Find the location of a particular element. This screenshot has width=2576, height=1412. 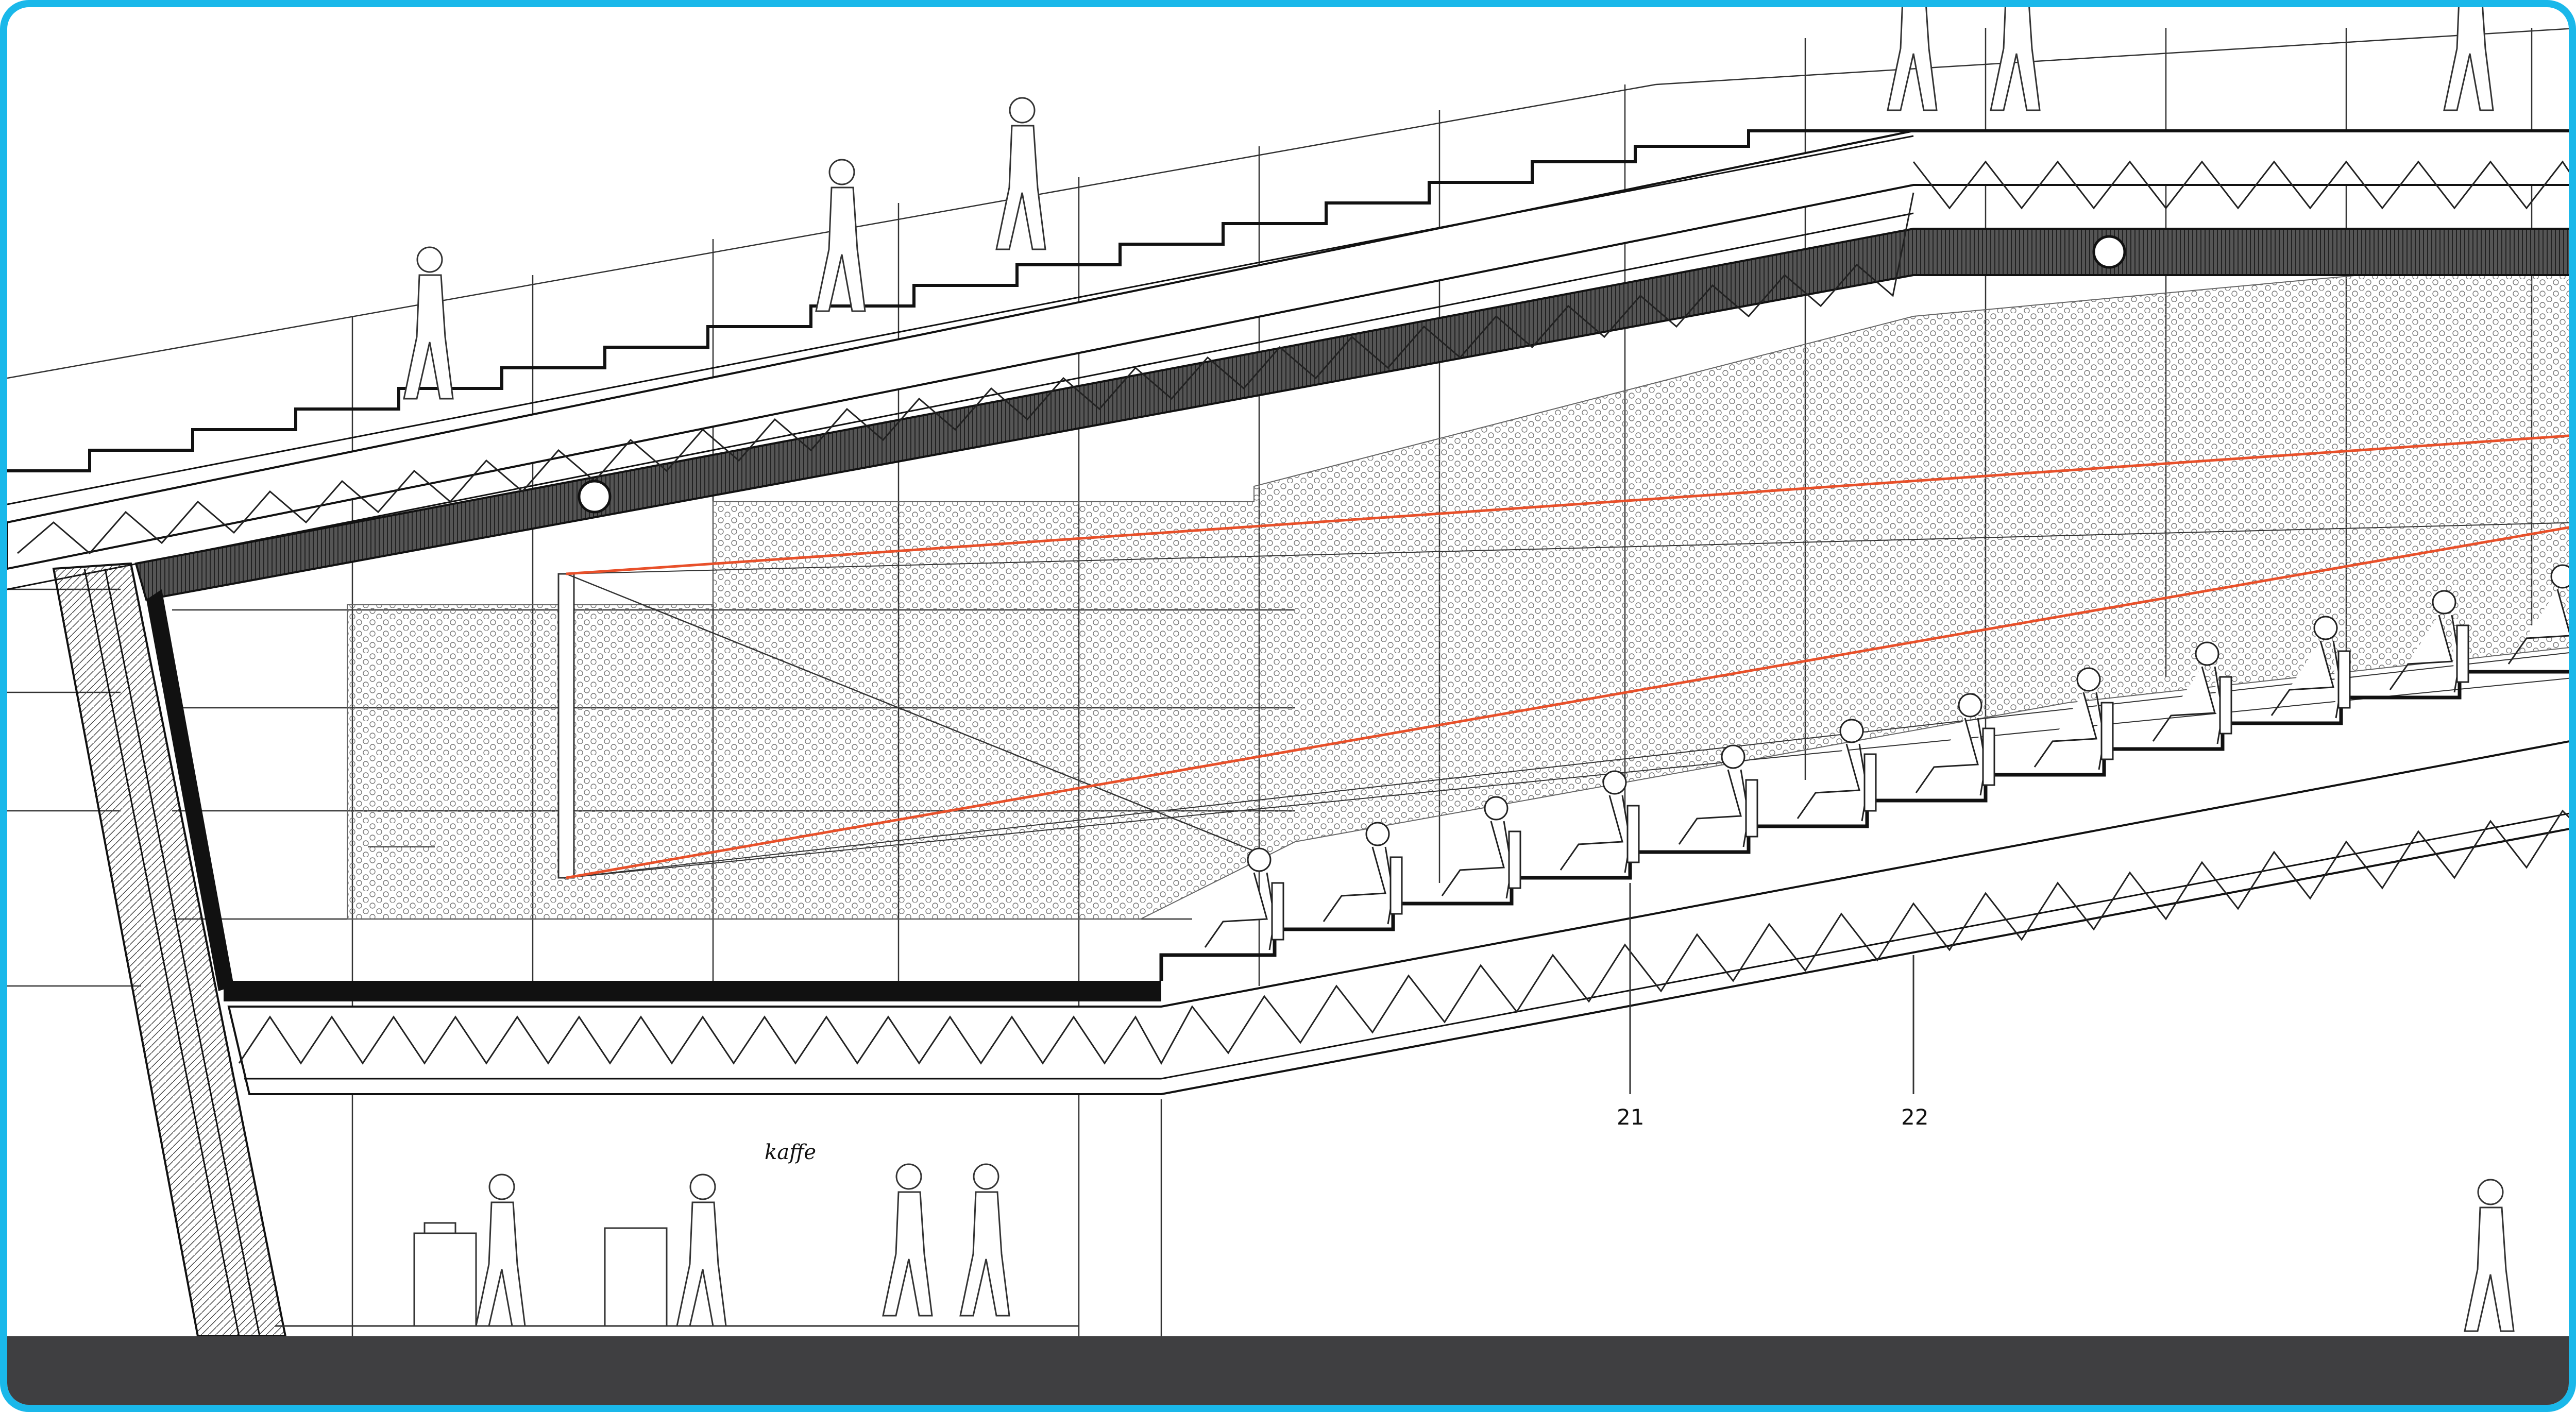

callout-label-21: 21 is located at coordinates (1631, 1117).